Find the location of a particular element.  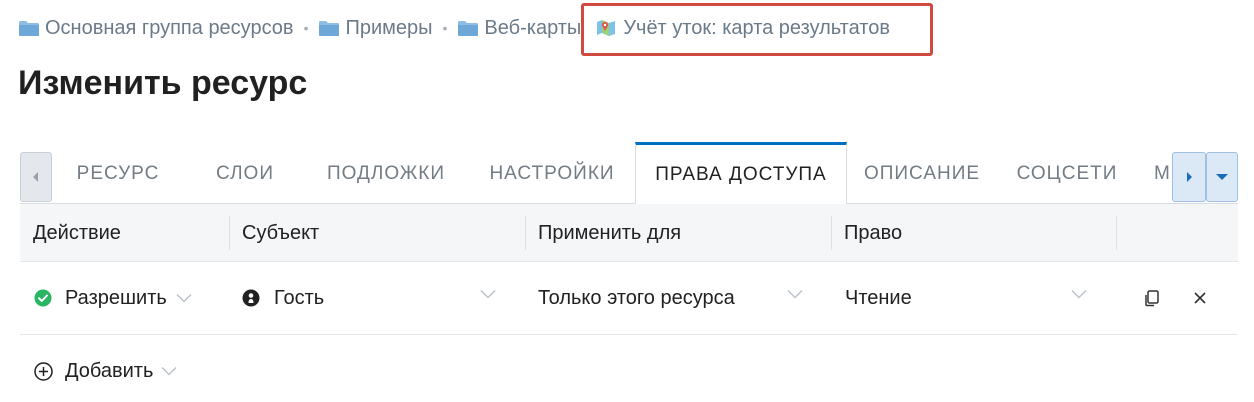

subject-value: Гость is located at coordinates (299, 297).